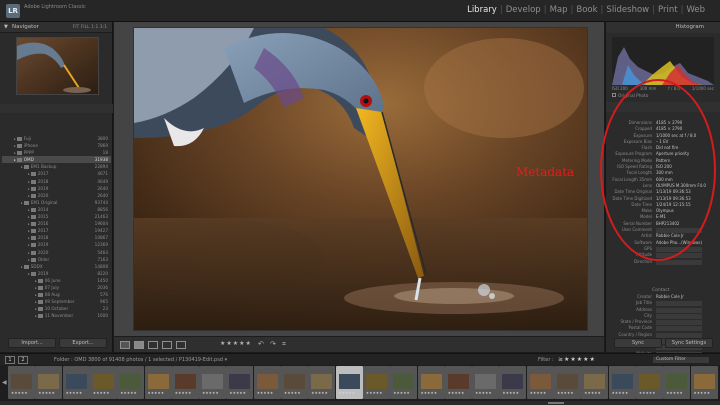 The image size is (720, 405). I want to click on page-2-button: 2, so click(23, 360).